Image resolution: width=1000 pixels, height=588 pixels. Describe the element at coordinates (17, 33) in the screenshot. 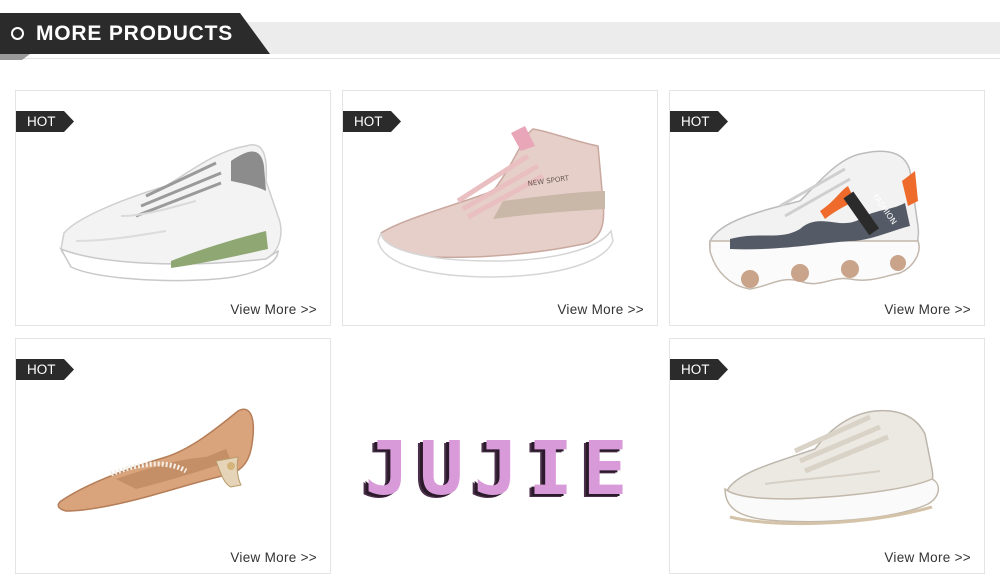

I see `circle-bullet-icon` at that location.